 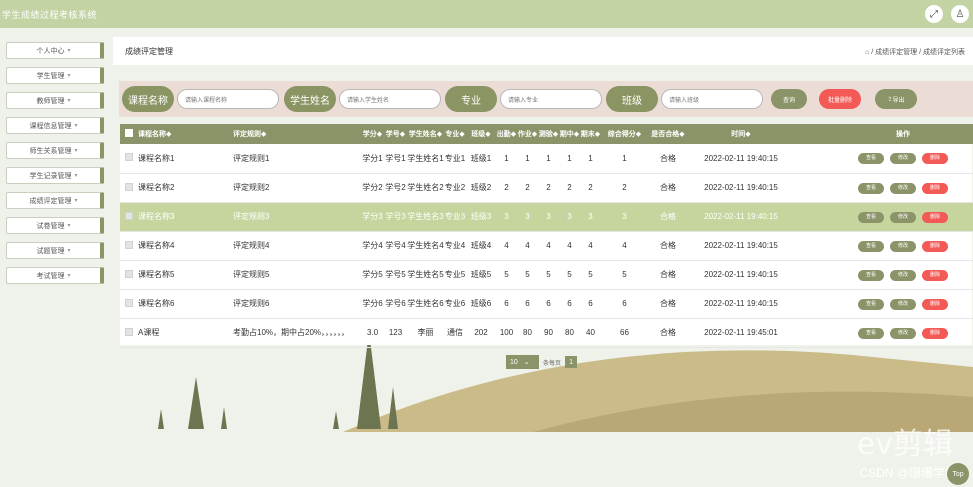 I want to click on sidebar-item-exams: 考试管理 ▾, so click(x=55, y=275).